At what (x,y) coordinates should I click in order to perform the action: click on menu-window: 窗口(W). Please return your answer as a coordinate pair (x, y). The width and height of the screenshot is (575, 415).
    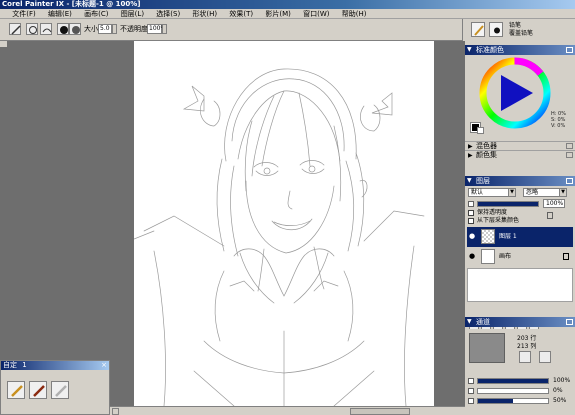
    Looking at the image, I should click on (316, 14).